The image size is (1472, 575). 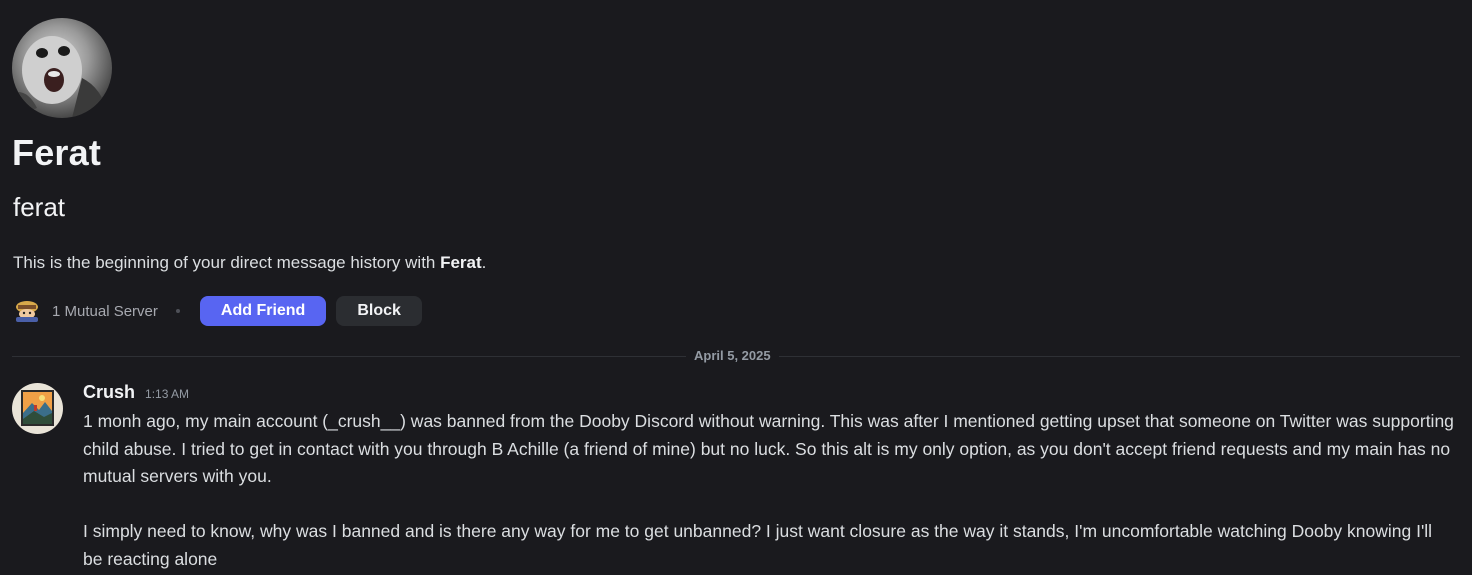 I want to click on intro-suffix: ., so click(x=484, y=262).